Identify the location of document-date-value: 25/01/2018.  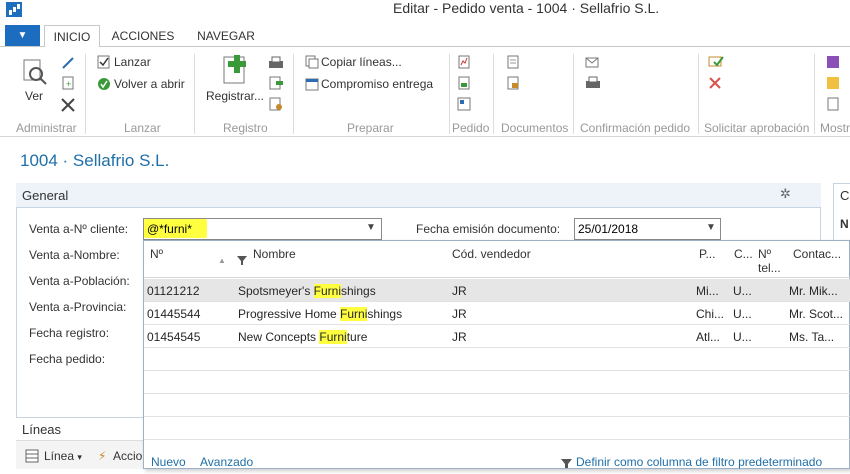
(608, 229).